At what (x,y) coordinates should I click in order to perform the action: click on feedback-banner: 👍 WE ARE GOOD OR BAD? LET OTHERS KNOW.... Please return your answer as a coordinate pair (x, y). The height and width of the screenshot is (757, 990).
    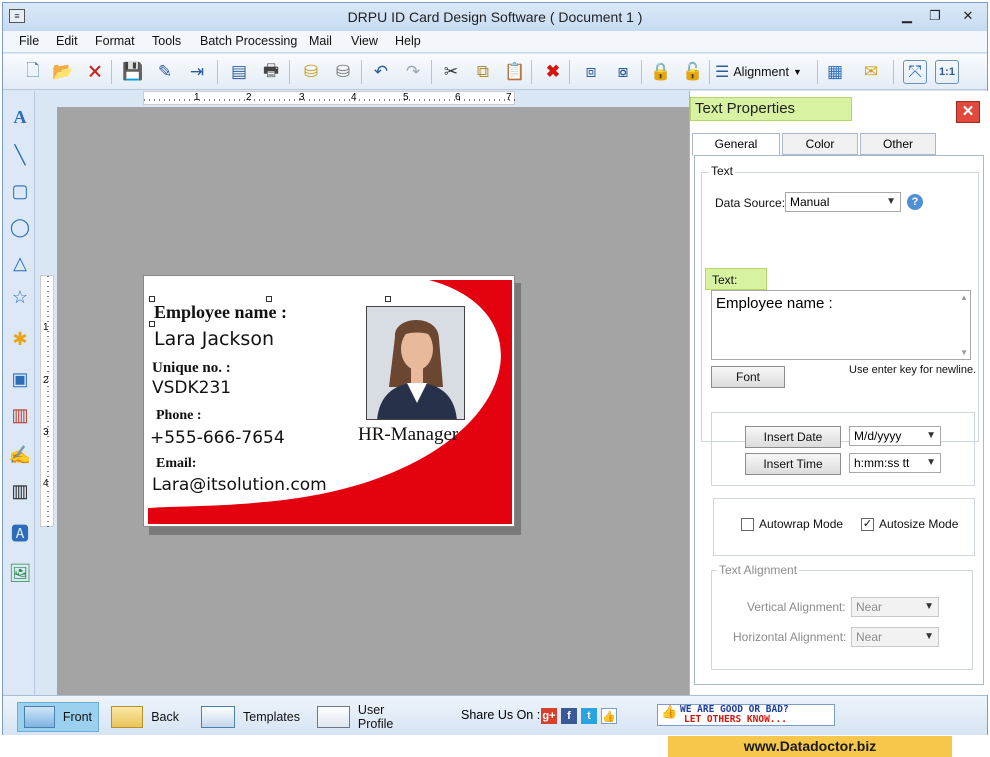
    Looking at the image, I should click on (746, 715).